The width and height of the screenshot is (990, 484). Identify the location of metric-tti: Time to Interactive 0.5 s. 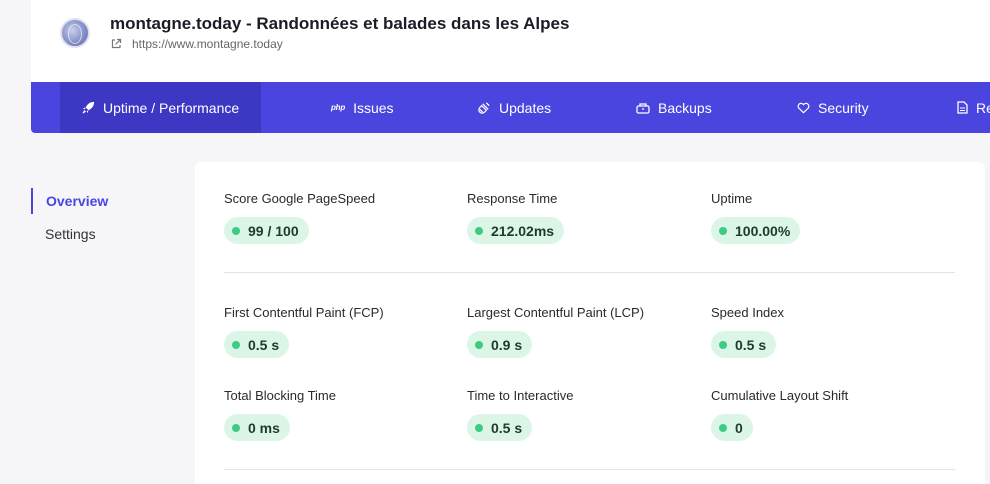
(520, 414).